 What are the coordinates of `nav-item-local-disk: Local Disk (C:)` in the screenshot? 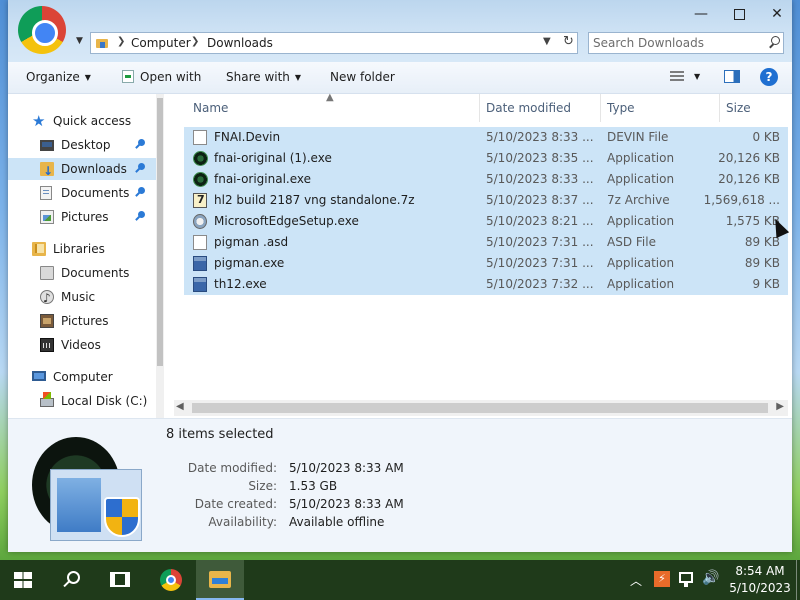 It's located at (82, 401).